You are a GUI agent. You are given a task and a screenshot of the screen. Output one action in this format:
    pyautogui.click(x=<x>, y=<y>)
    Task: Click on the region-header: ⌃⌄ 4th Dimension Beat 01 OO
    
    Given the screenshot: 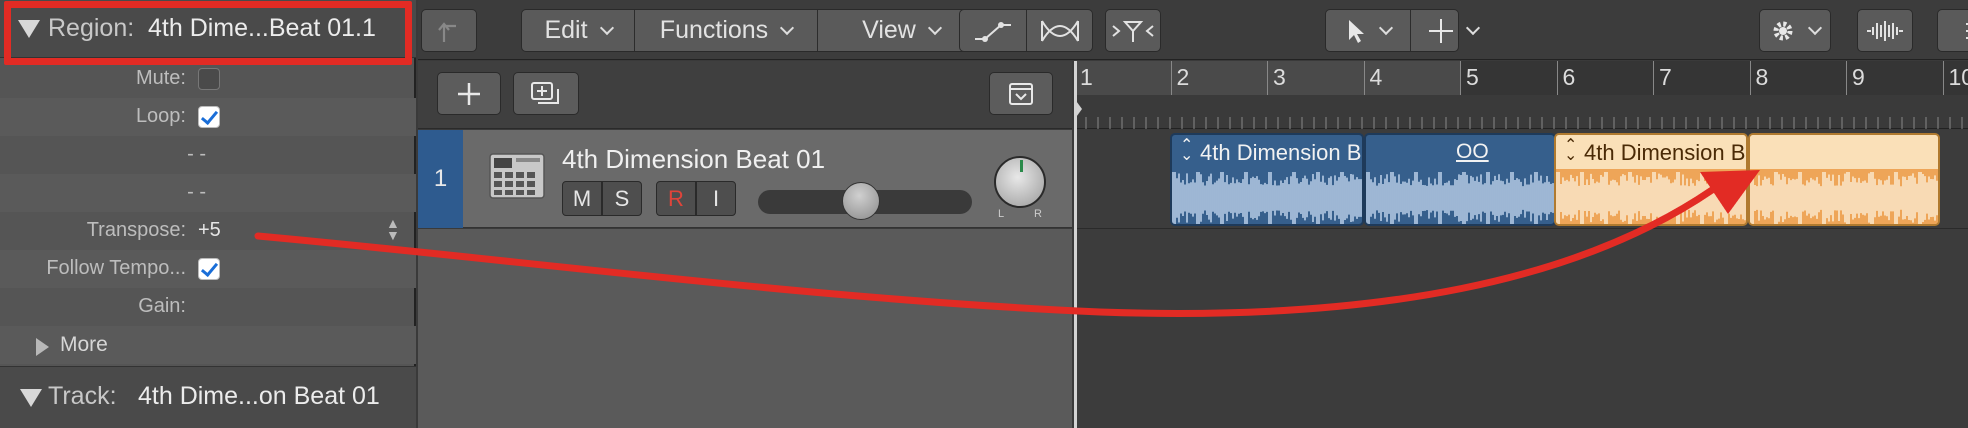 What is the action you would take?
    pyautogui.click(x=1267, y=152)
    